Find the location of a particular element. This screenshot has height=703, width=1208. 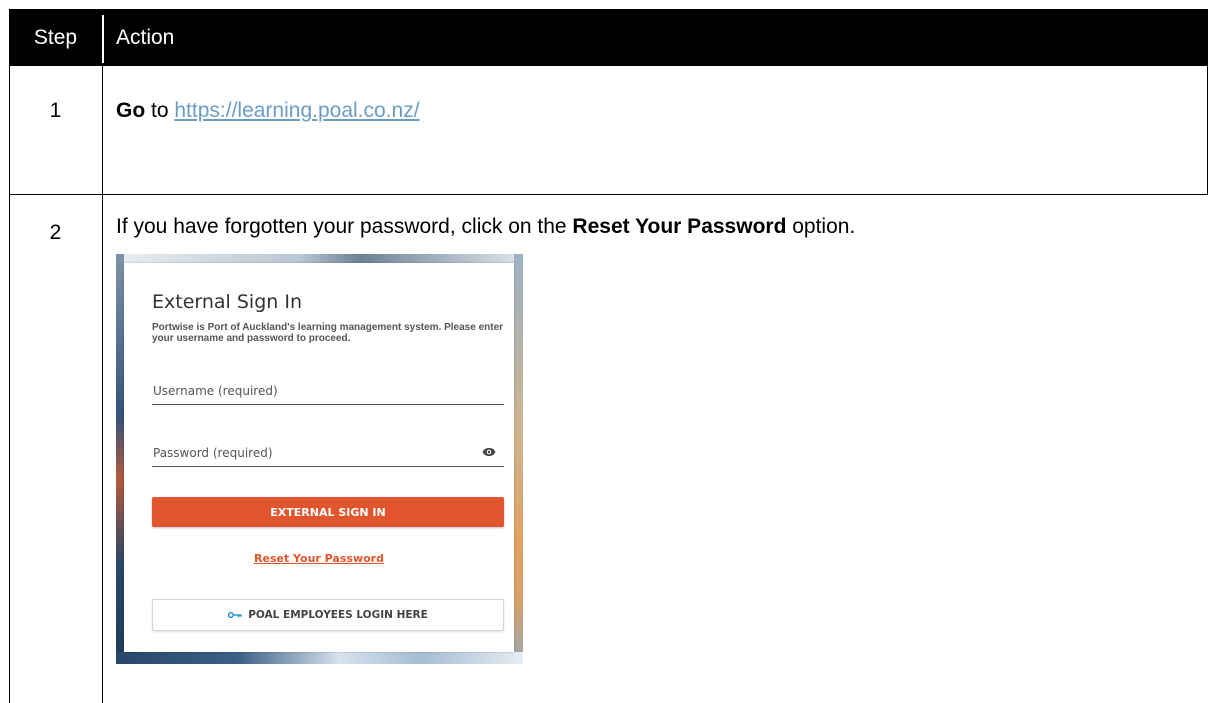

background-photo-top is located at coordinates (319, 258).